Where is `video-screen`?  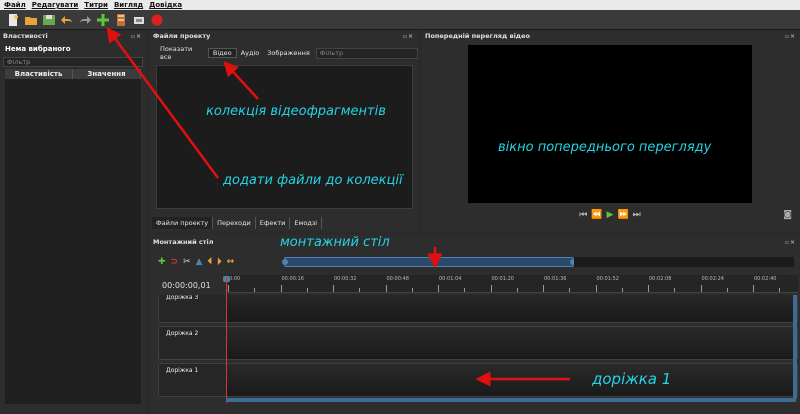 video-screen is located at coordinates (610, 124).